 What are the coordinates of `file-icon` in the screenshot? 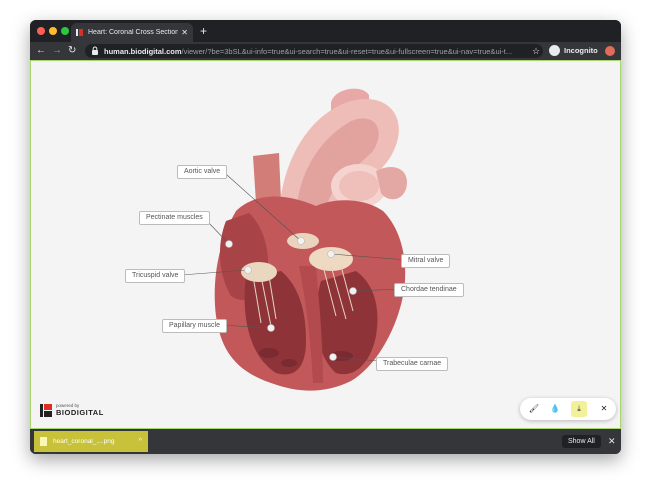 It's located at (43, 441).